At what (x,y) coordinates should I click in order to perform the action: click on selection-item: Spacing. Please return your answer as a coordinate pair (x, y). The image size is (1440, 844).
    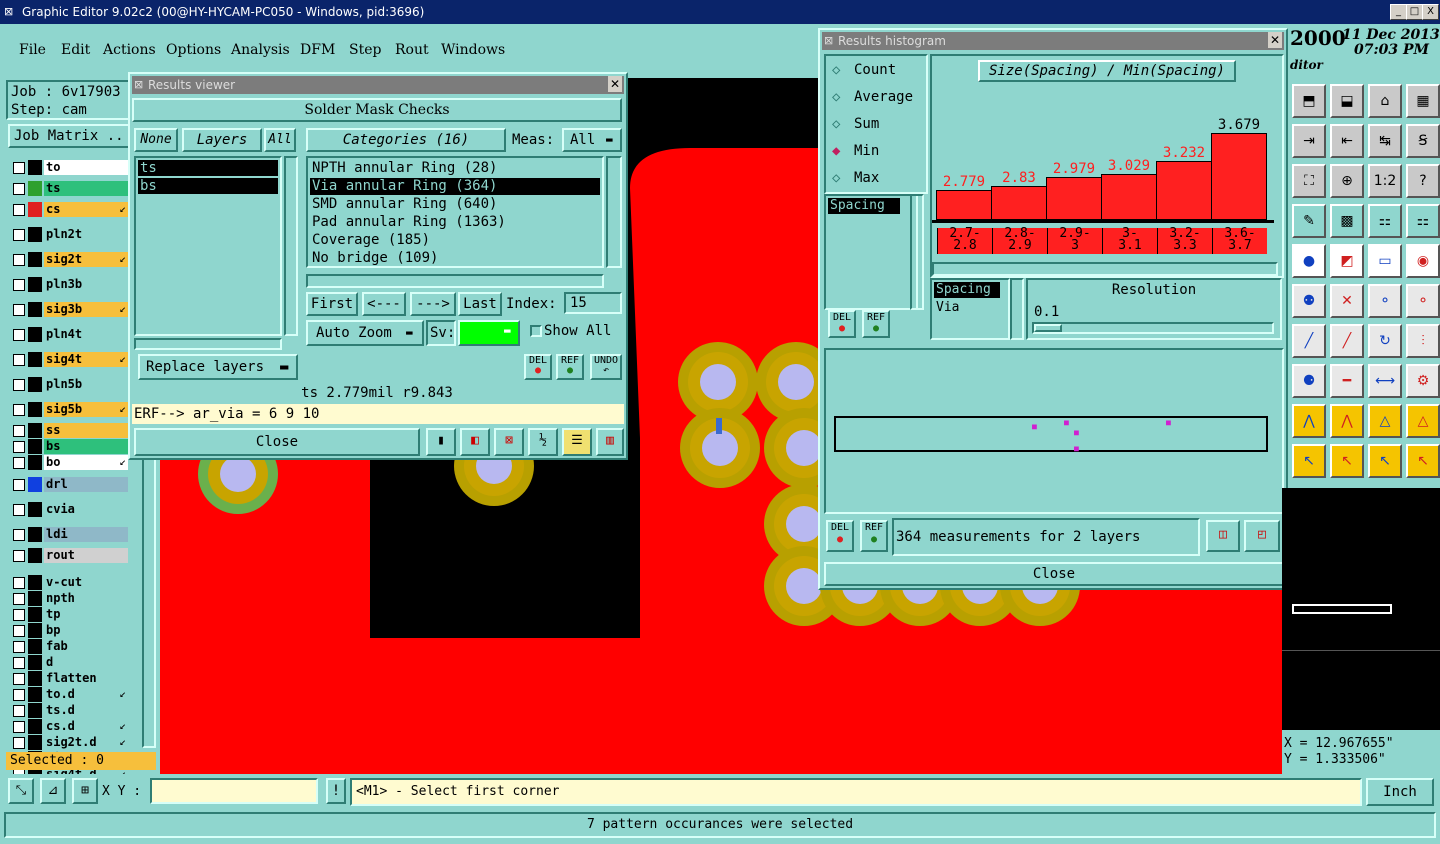
    Looking at the image, I should click on (967, 290).